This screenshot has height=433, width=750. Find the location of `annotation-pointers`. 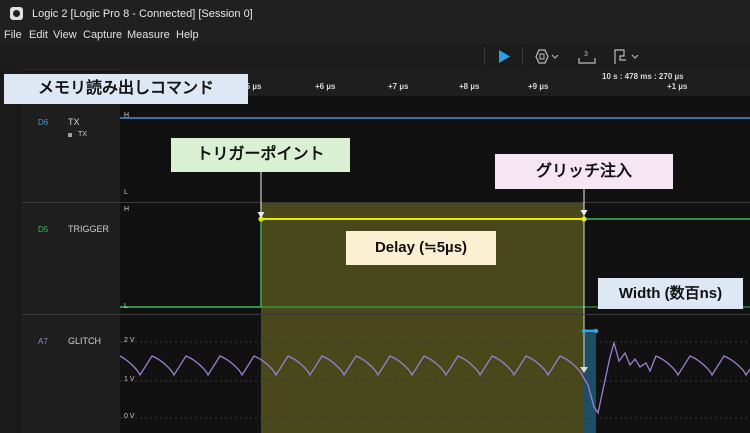

annotation-pointers is located at coordinates (422, 195).